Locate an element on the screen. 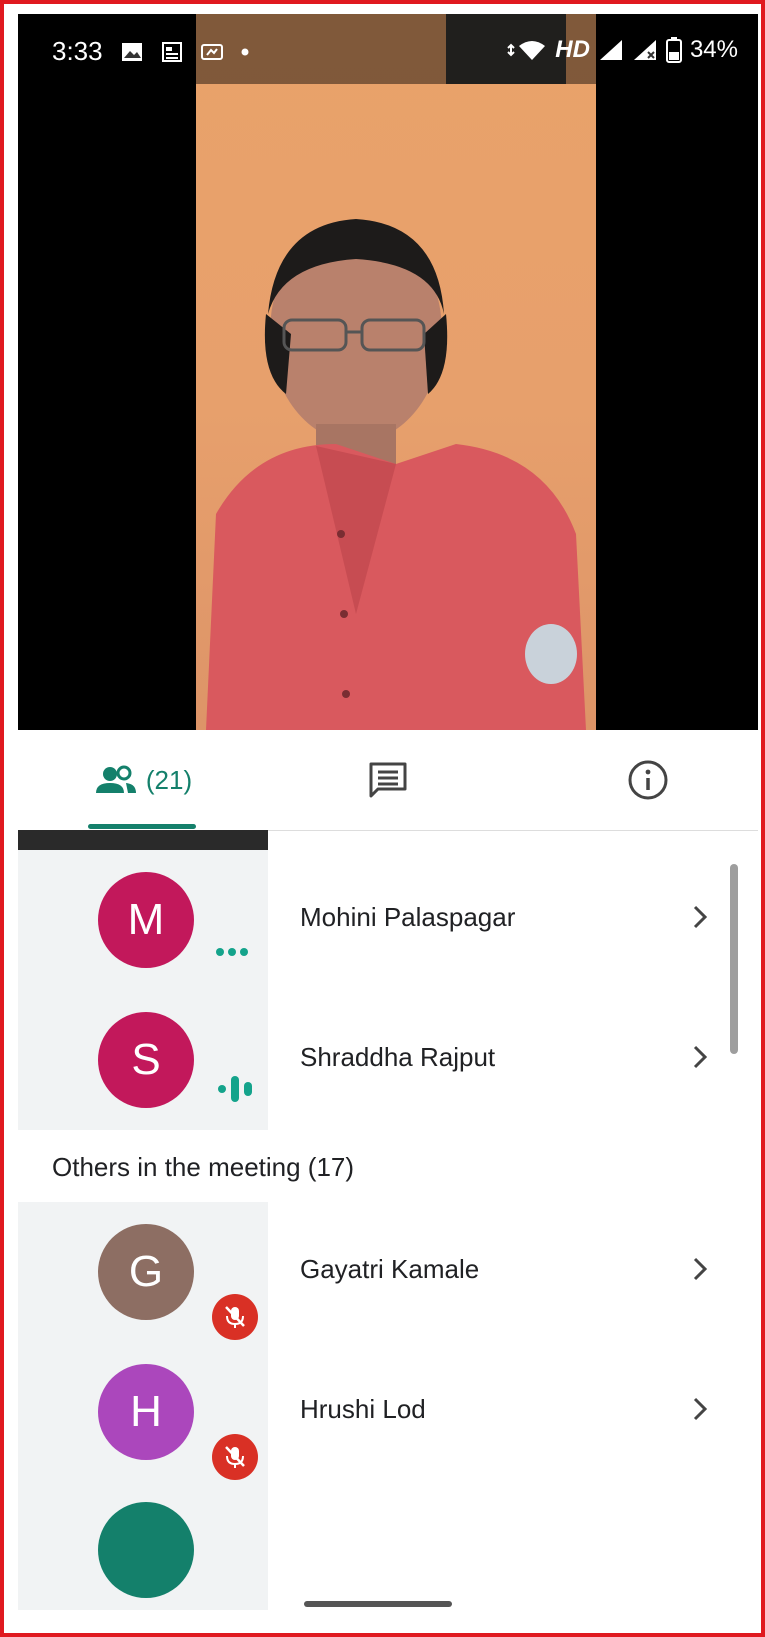 Image resolution: width=765 pixels, height=1637 pixels. participant-row: G Gayatri Kamale is located at coordinates (388, 1272).